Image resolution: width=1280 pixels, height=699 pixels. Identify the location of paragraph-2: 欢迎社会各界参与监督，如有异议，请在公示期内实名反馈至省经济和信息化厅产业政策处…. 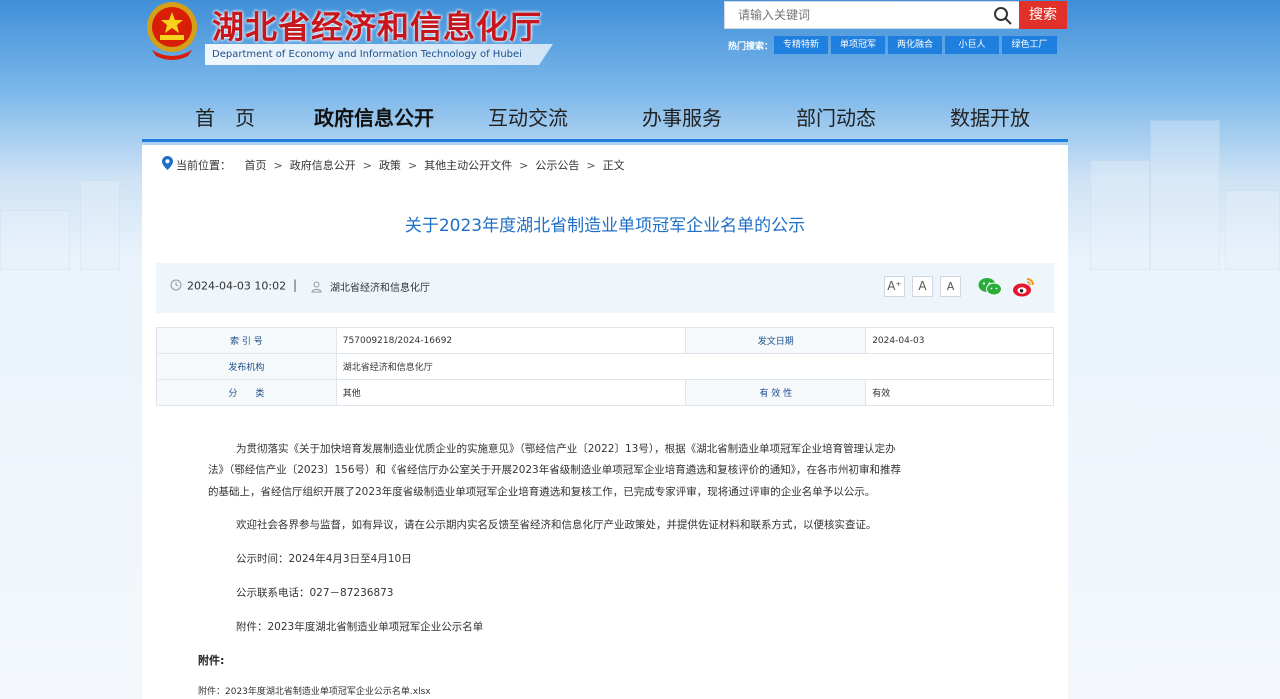
(556, 525).